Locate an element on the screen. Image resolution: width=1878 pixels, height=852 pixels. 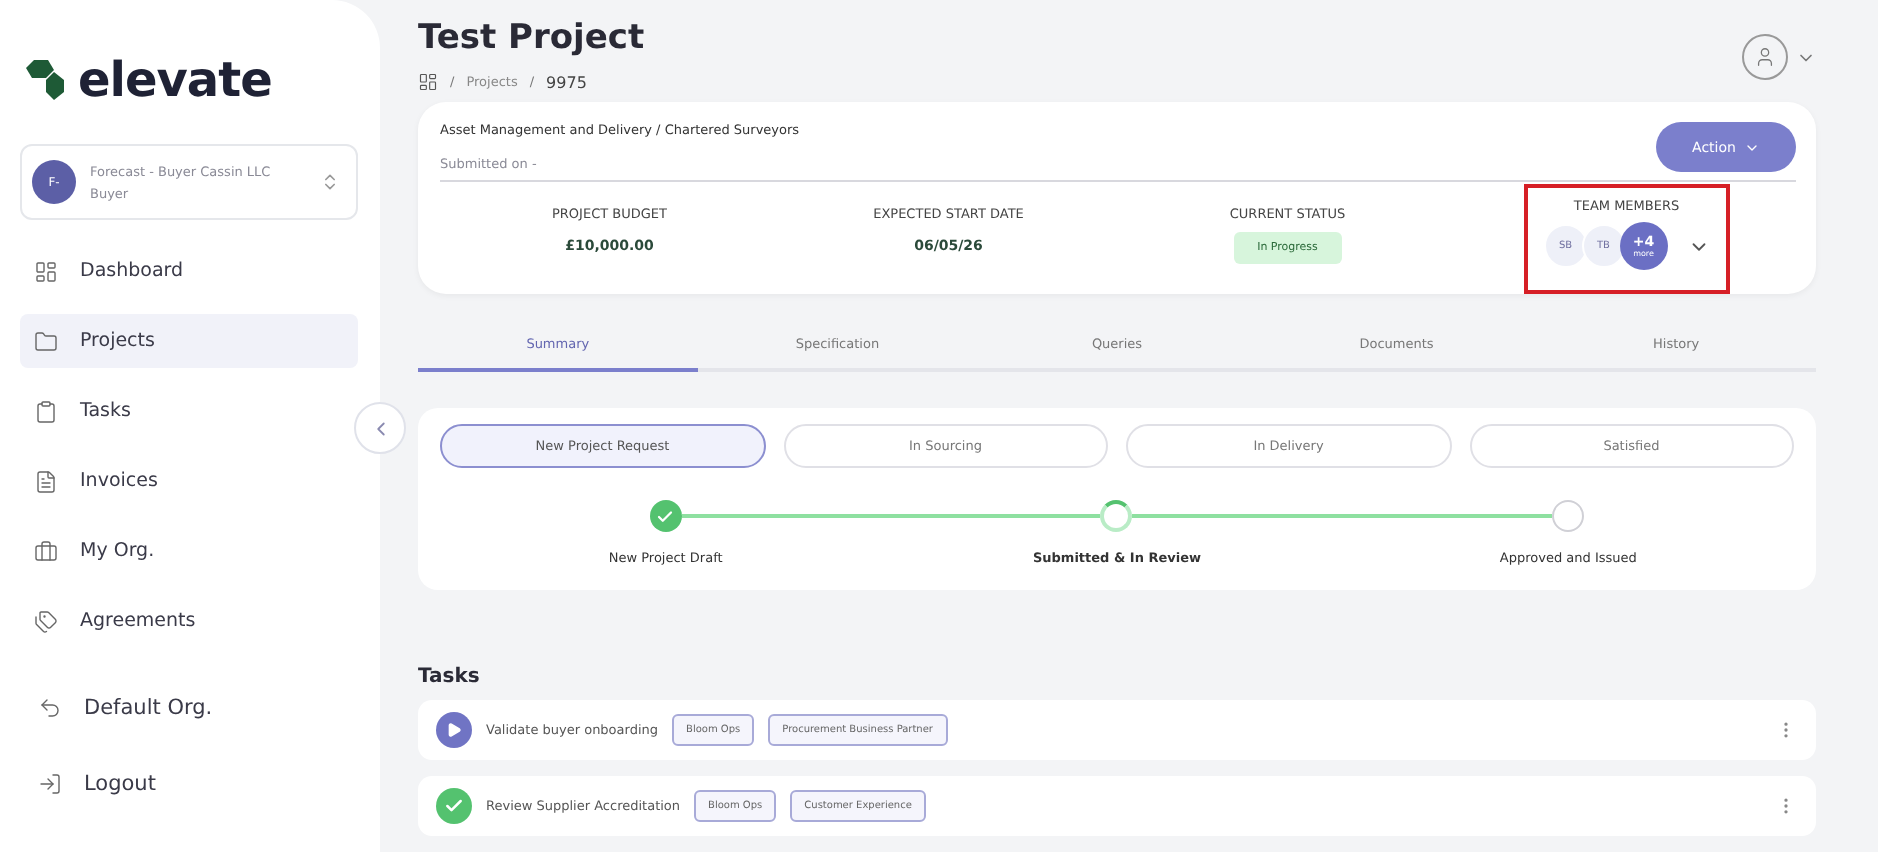
brand-name: elevate is located at coordinates (175, 80).